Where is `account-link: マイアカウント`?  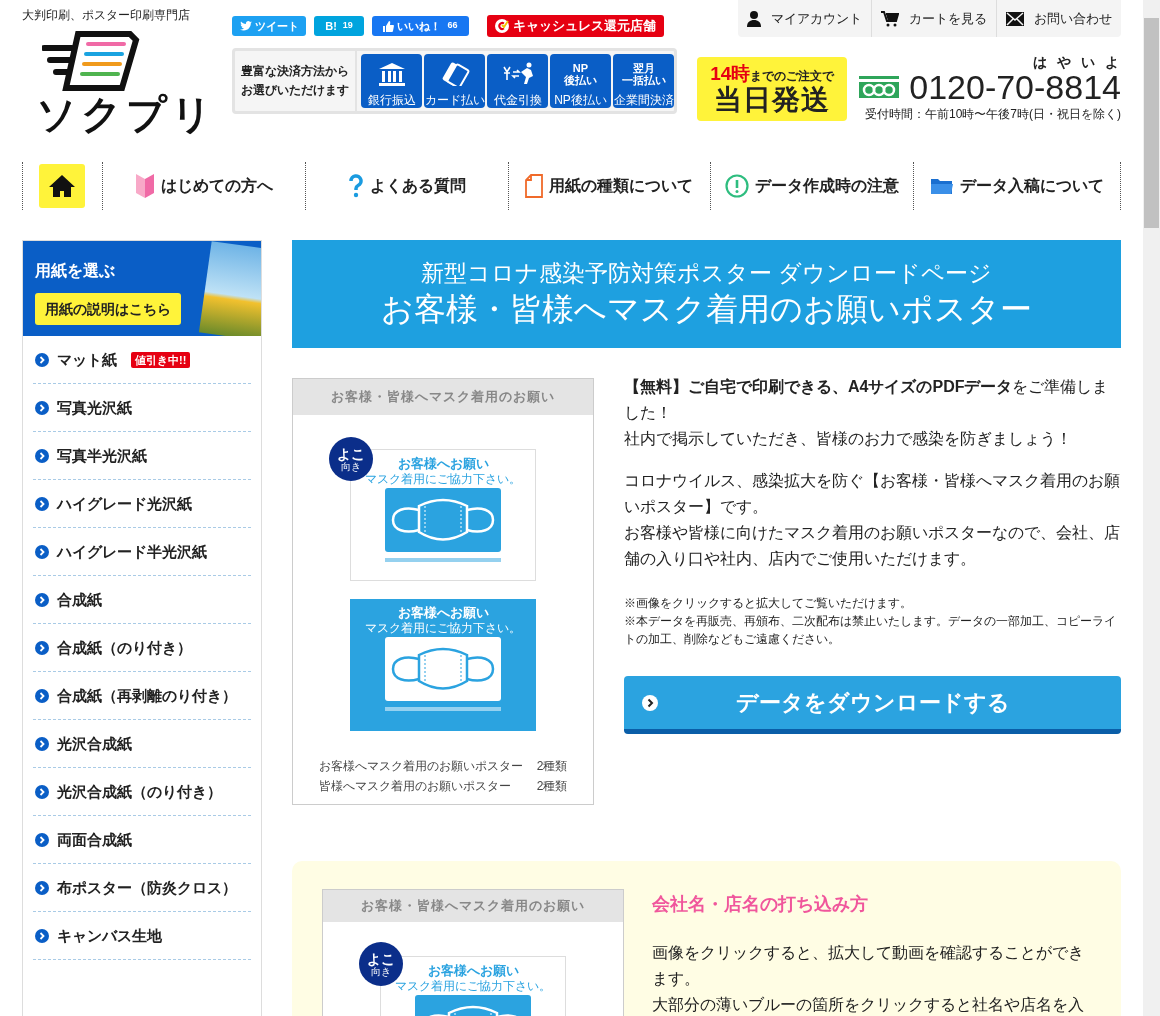
account-link: マイアカウント is located at coordinates (804, 18).